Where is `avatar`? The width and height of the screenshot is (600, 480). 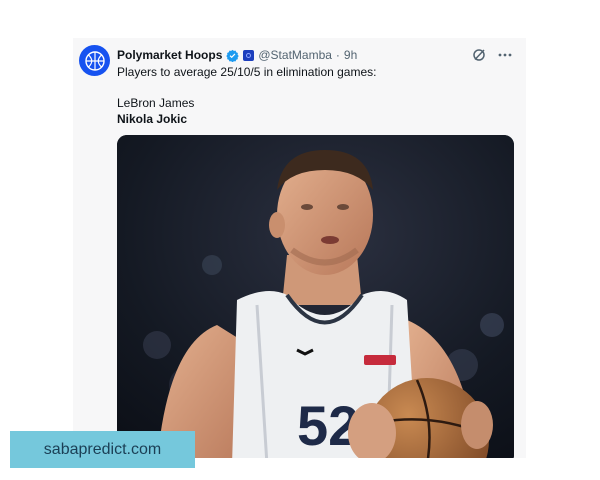
avatar is located at coordinates (94, 60).